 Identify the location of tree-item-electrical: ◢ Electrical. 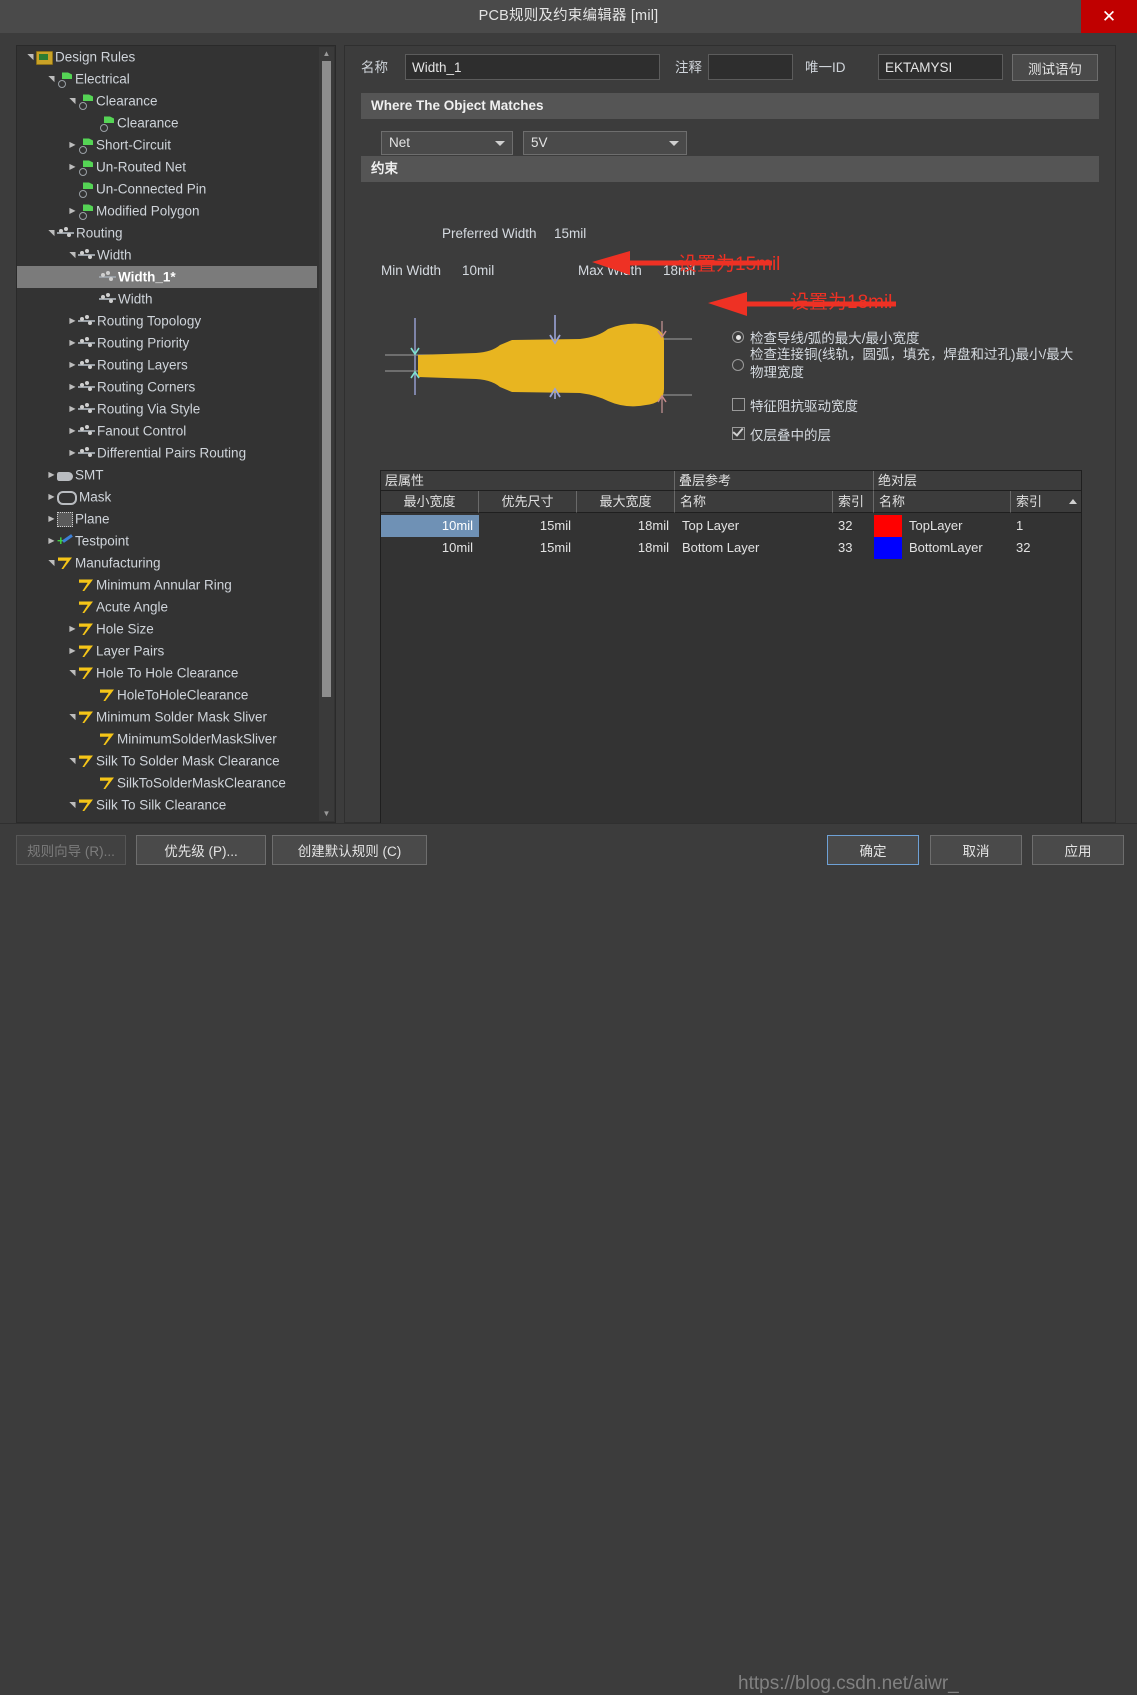
(167, 79).